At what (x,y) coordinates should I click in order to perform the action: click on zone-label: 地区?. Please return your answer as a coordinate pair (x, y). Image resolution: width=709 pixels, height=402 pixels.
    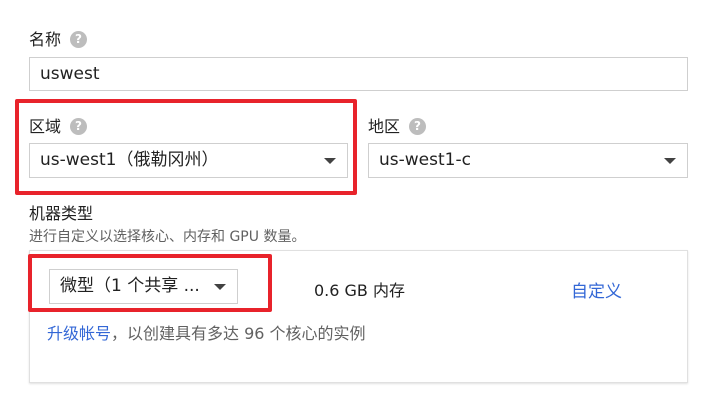
    Looking at the image, I should click on (397, 127).